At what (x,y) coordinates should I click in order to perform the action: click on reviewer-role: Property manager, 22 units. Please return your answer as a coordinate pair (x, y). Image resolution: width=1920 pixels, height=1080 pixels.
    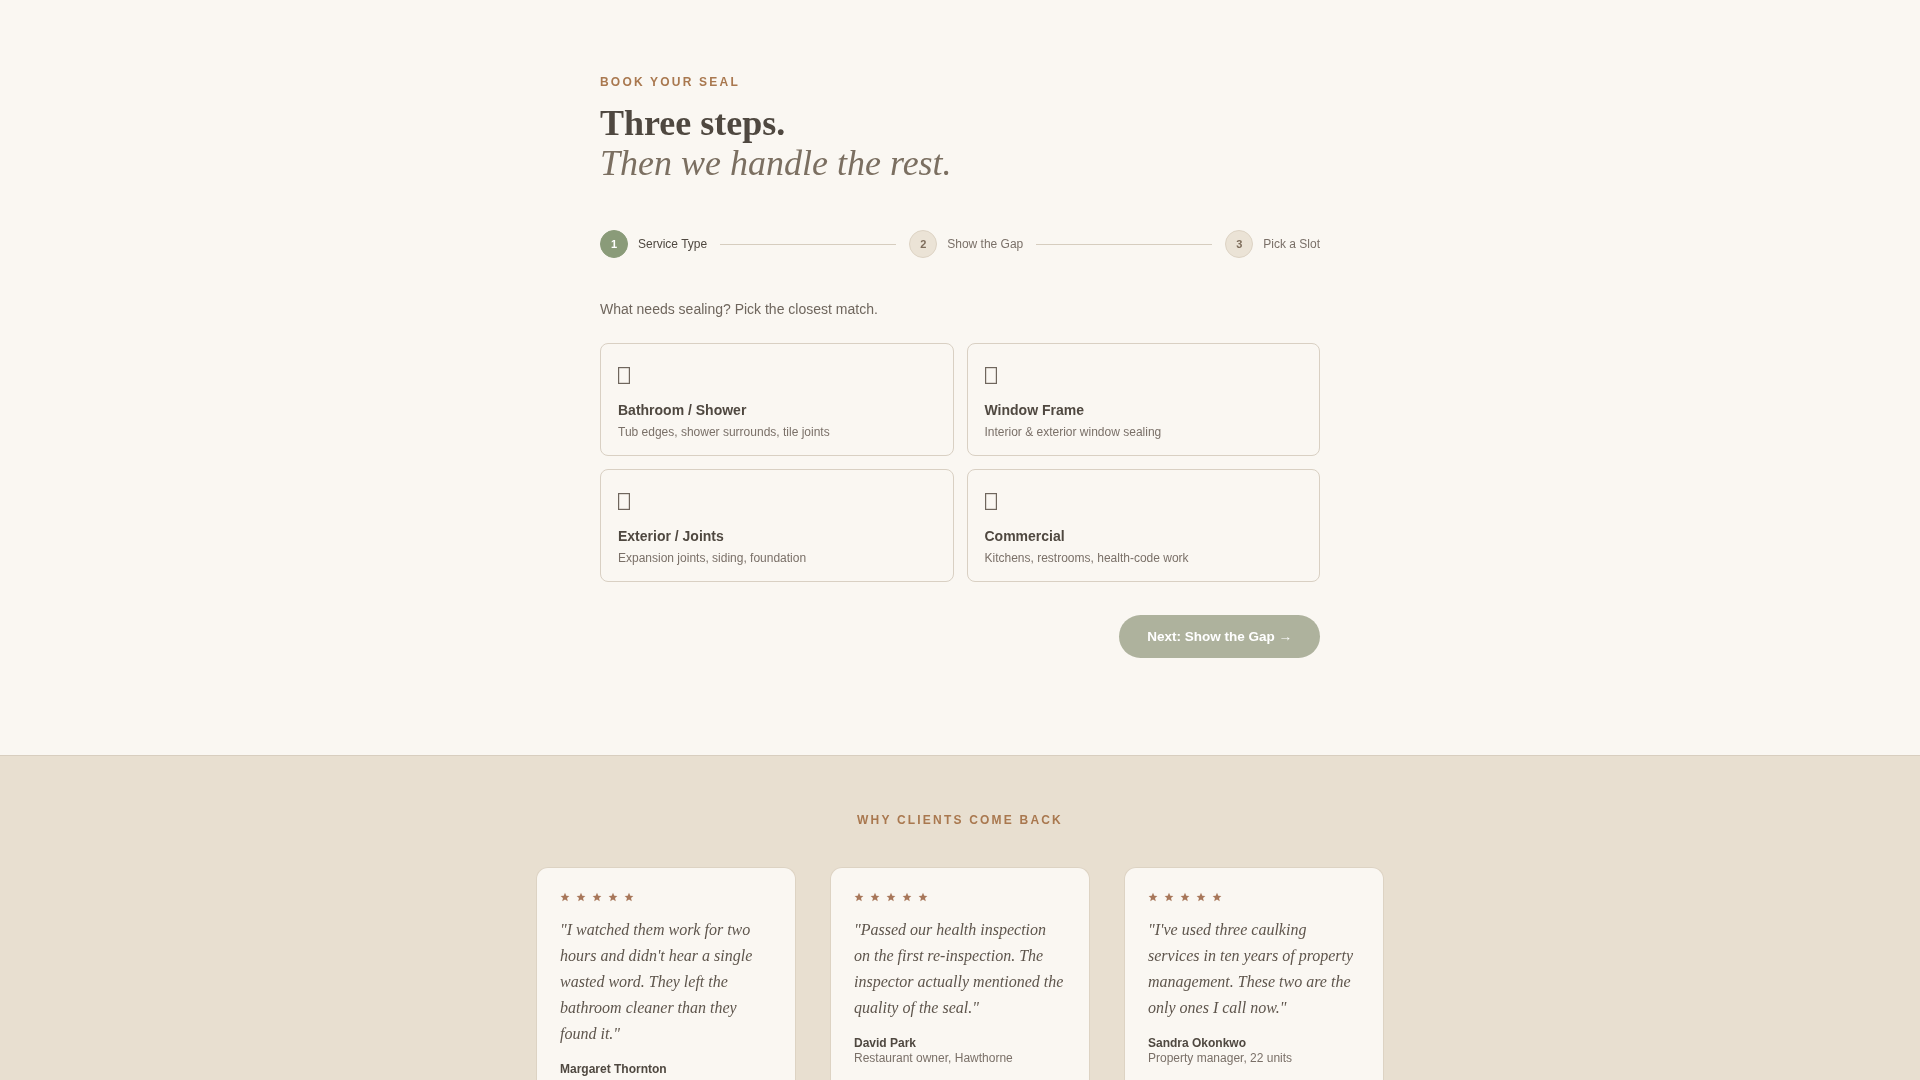
    Looking at the image, I should click on (1220, 1058).